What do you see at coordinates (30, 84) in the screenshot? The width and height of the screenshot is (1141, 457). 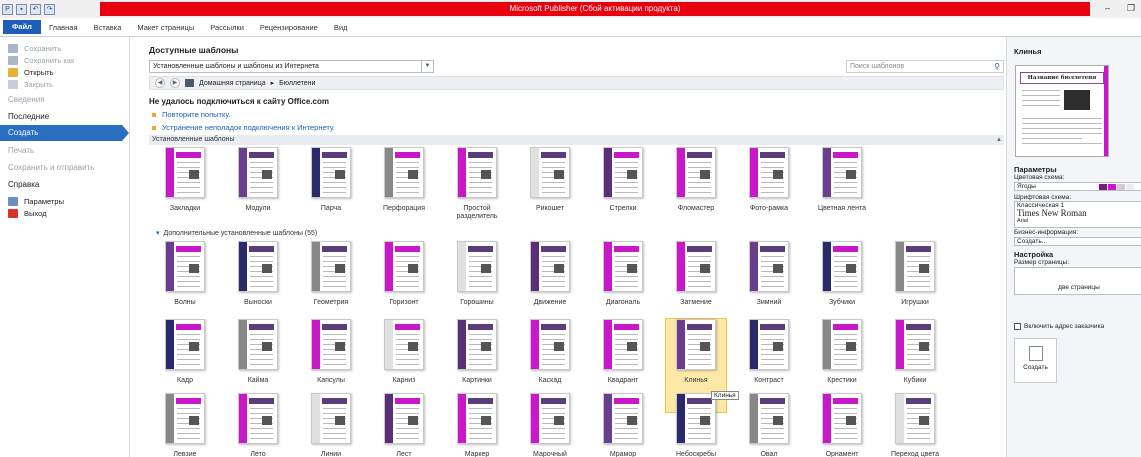 I see `nav-close: Закрыть` at bounding box center [30, 84].